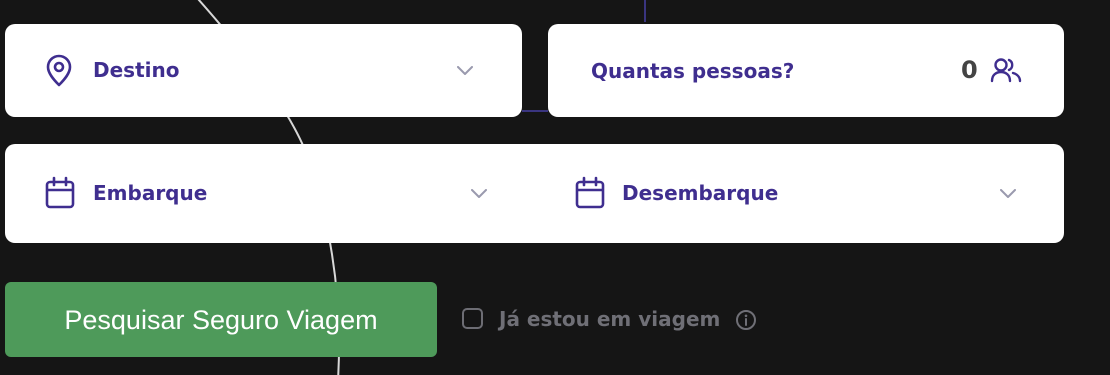 This screenshot has width=1110, height=375. I want to click on travelers-count: 0, so click(969, 70).